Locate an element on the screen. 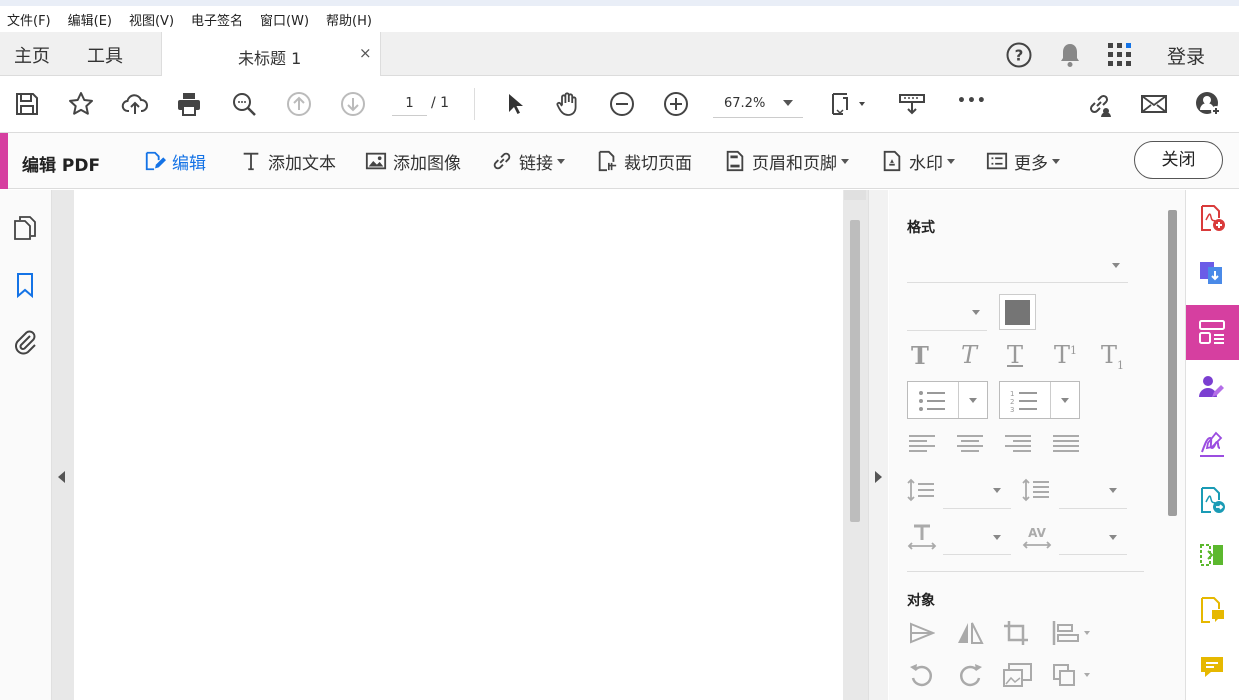 The width and height of the screenshot is (1239, 700). bold-t-icon: T is located at coordinates (920, 355).